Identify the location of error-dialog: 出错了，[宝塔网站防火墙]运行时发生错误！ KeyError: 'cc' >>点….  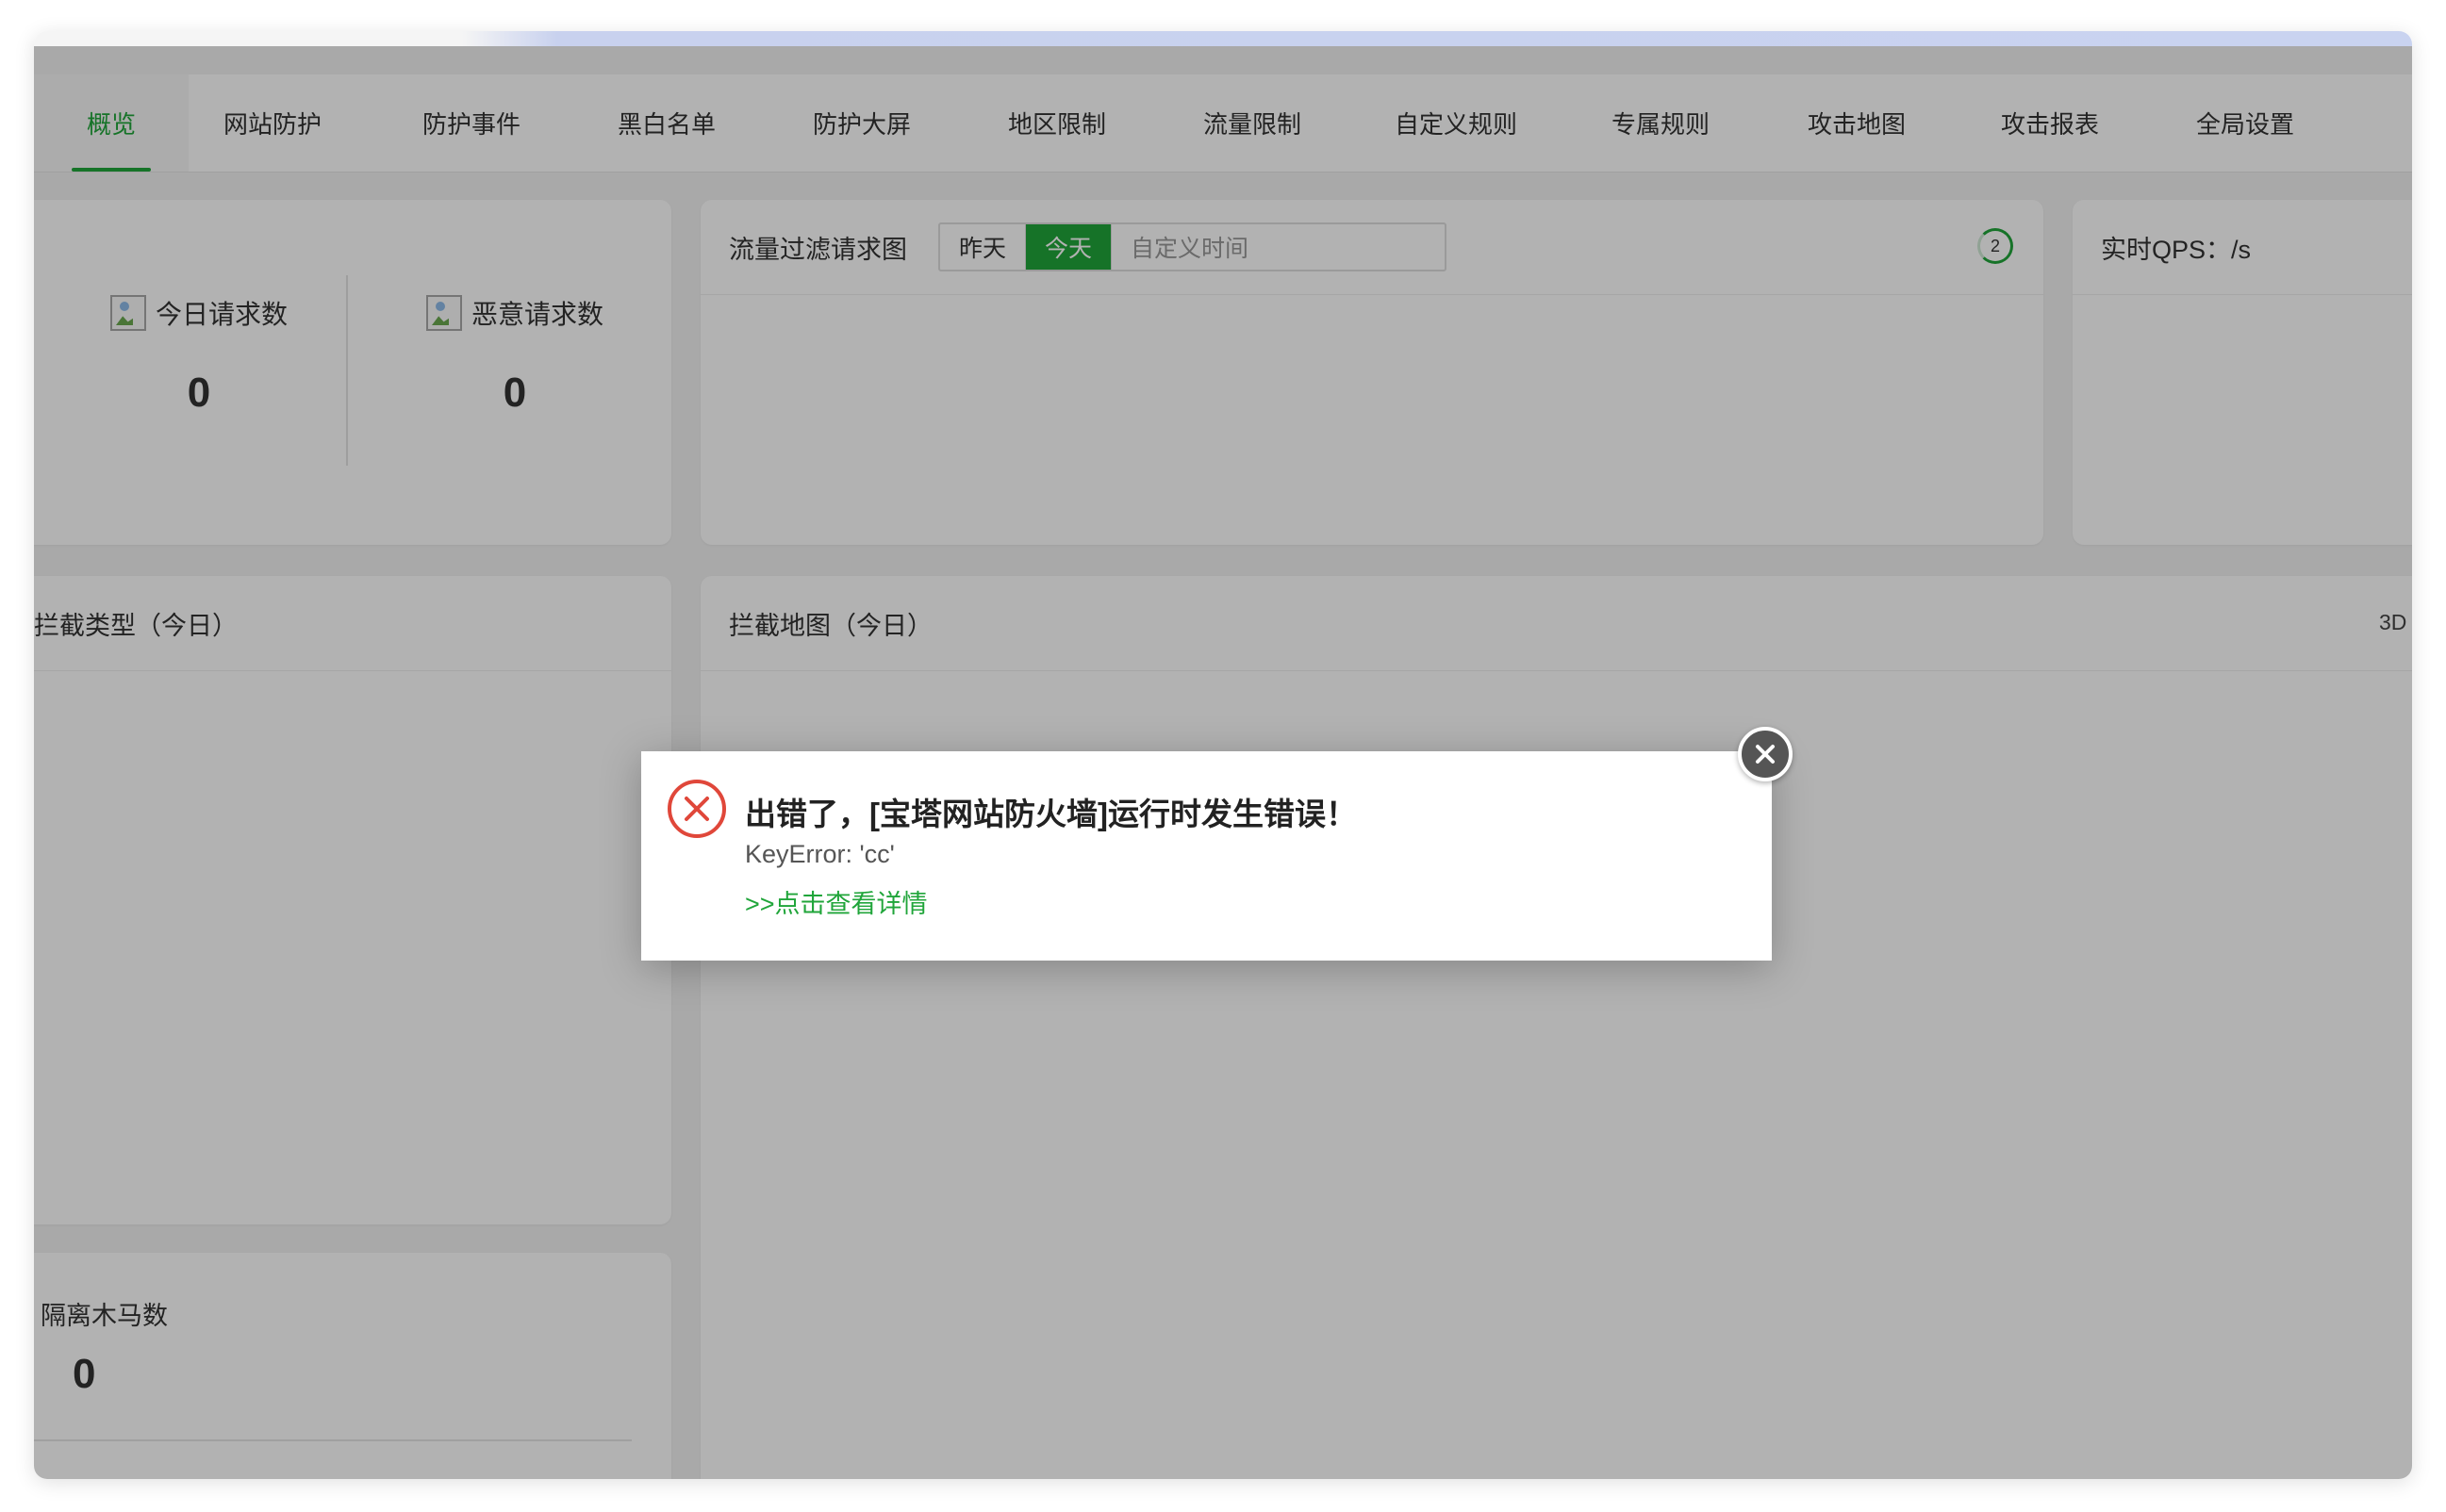
(1206, 856).